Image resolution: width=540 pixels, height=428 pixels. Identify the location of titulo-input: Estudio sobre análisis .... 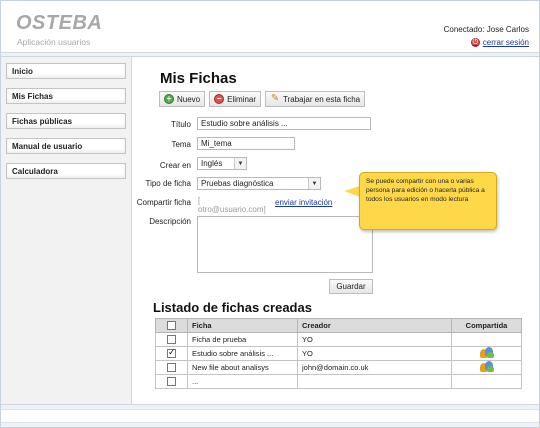
(284, 123).